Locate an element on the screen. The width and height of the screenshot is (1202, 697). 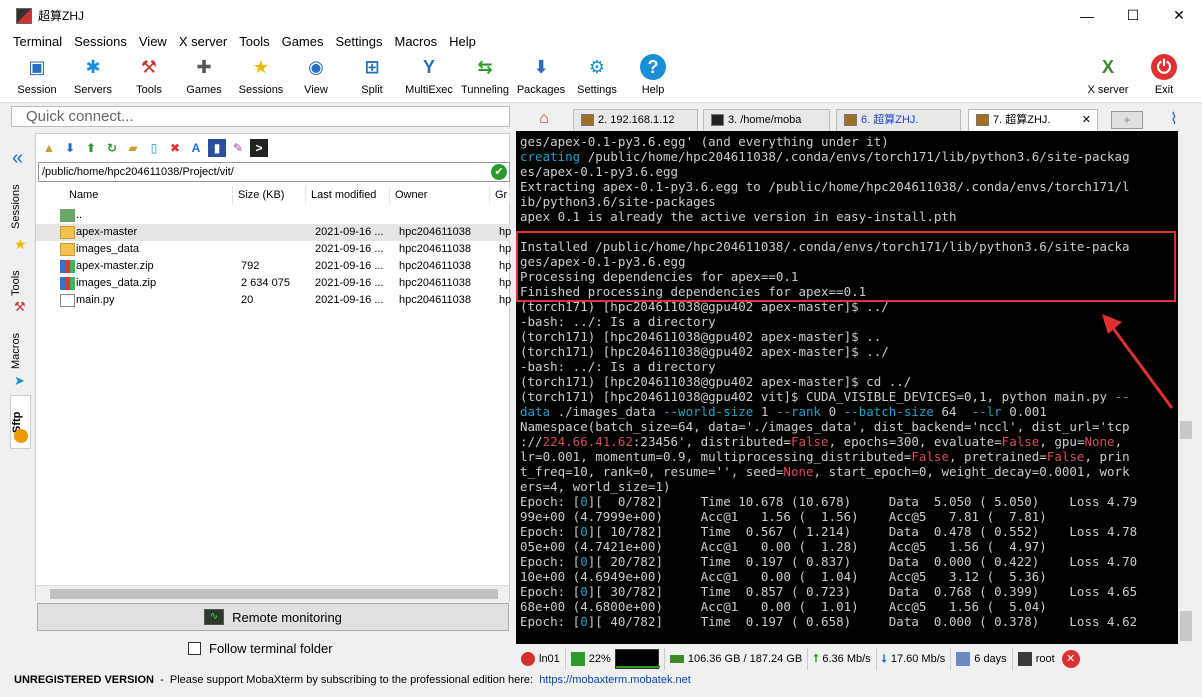
terminal-text: ers=4, world_size=1) is located at coordinates (595, 486).